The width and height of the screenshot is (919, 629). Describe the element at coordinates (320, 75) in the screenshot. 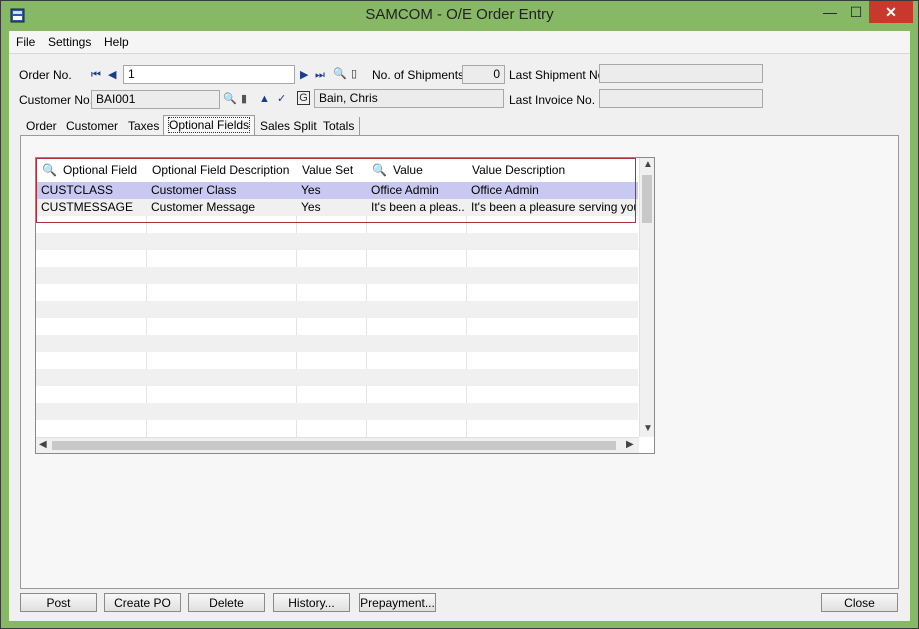

I see `last-record-icon: ⏭` at that location.